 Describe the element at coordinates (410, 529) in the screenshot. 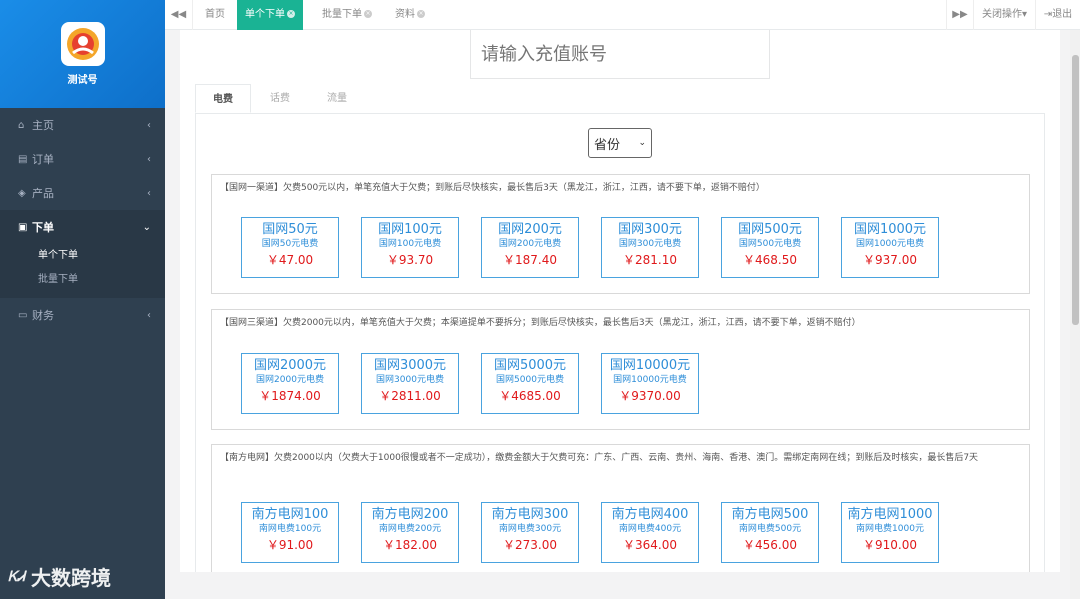

I see `product-subtitle: 南网电费200元` at that location.